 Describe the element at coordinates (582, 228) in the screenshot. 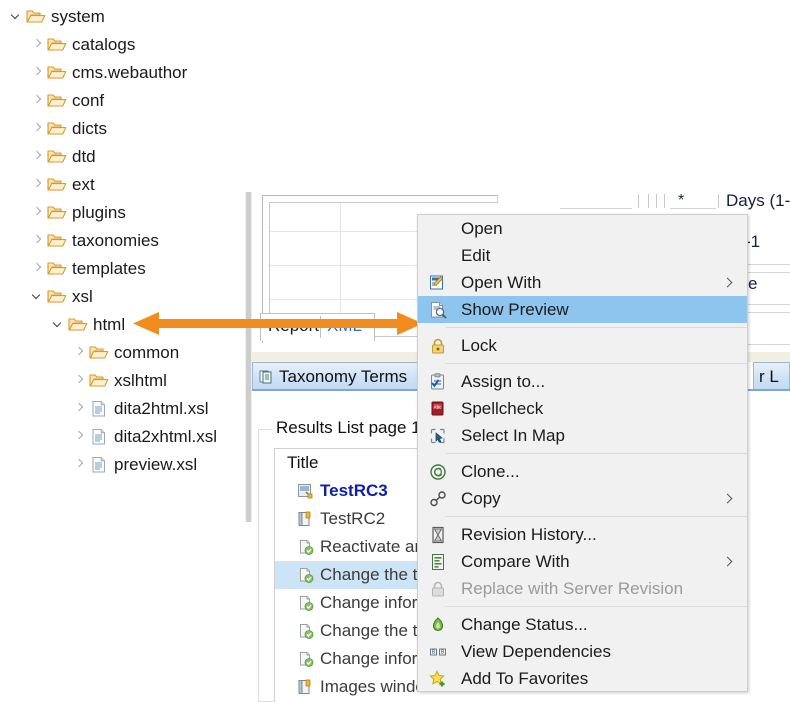

I see `menu-item-open: Open` at that location.